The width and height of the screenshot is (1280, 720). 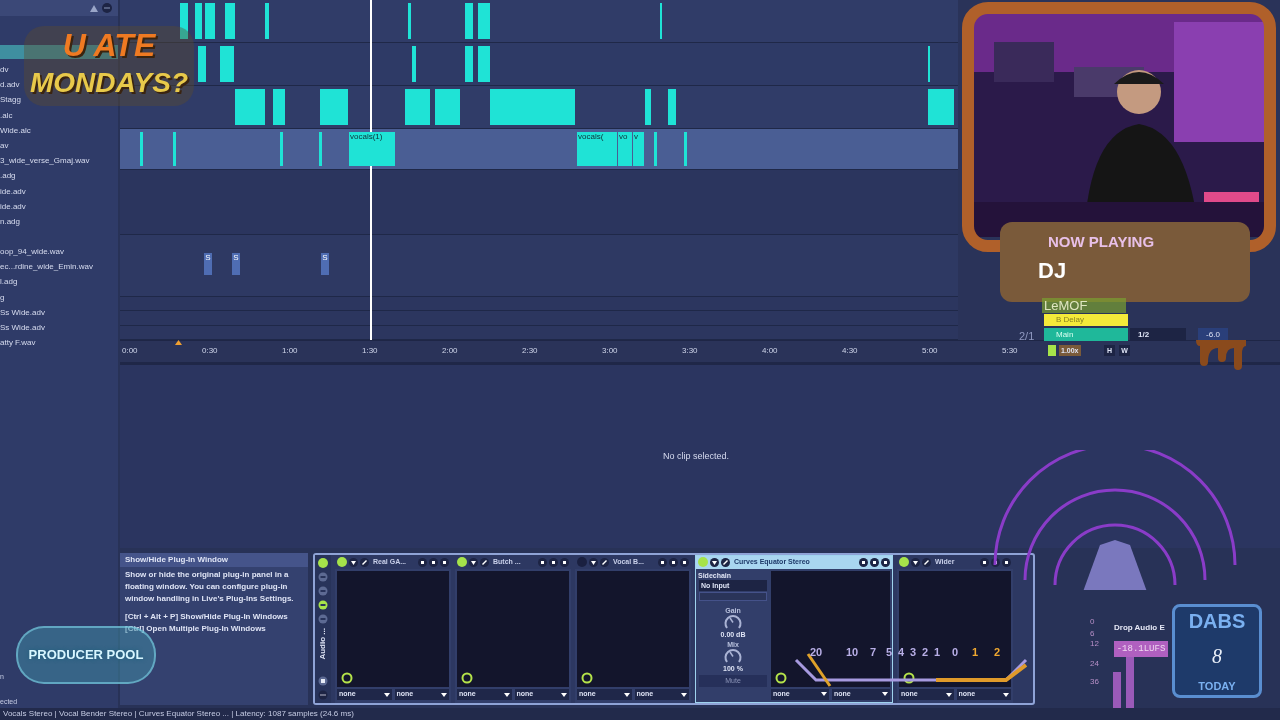 I want to click on file-item: .alc, so click(x=6, y=115).